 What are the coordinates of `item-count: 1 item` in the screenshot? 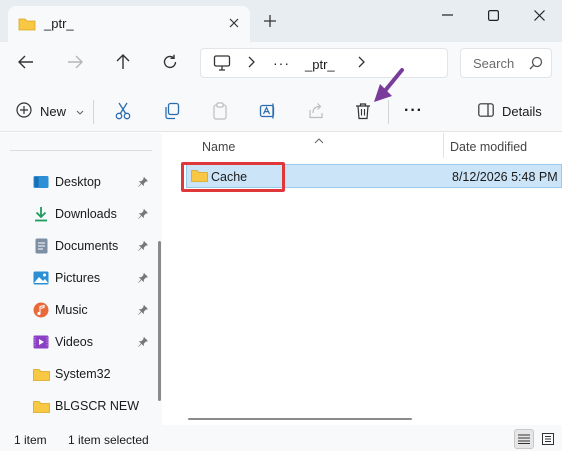 It's located at (30, 440).